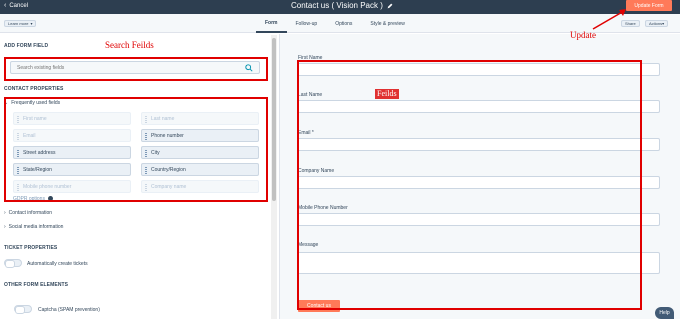 The image size is (680, 319). I want to click on annotation-fields-list-box, so click(136, 149).